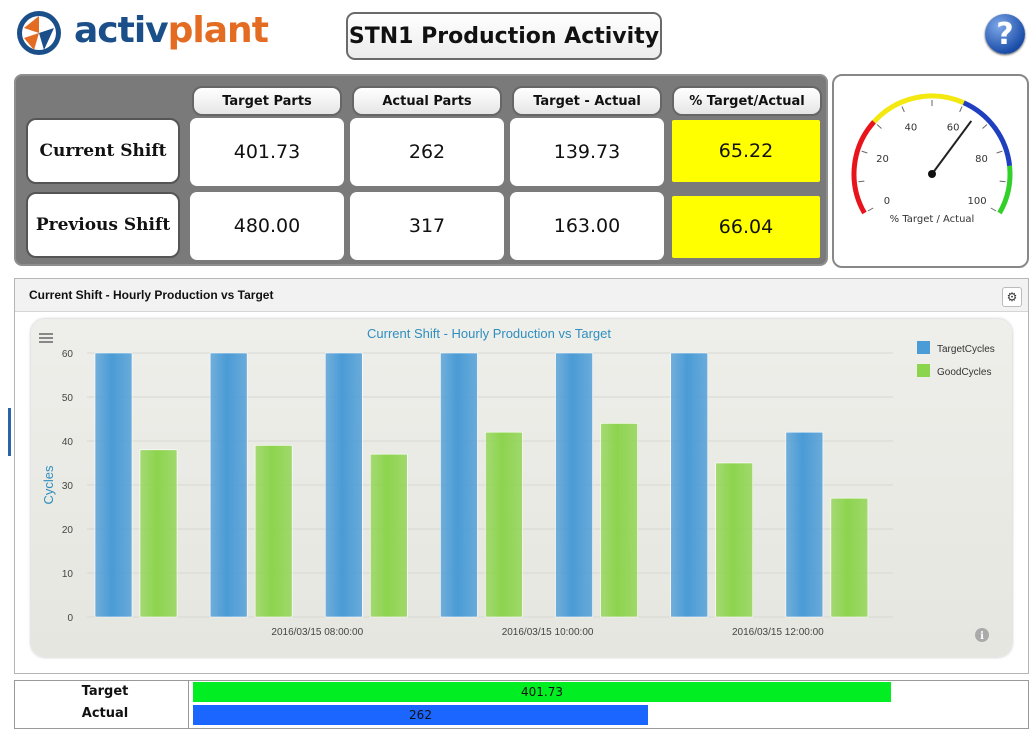 The image size is (1029, 729). Describe the element at coordinates (910, 127) in the screenshot. I see `gauge-tick-label: 40` at that location.